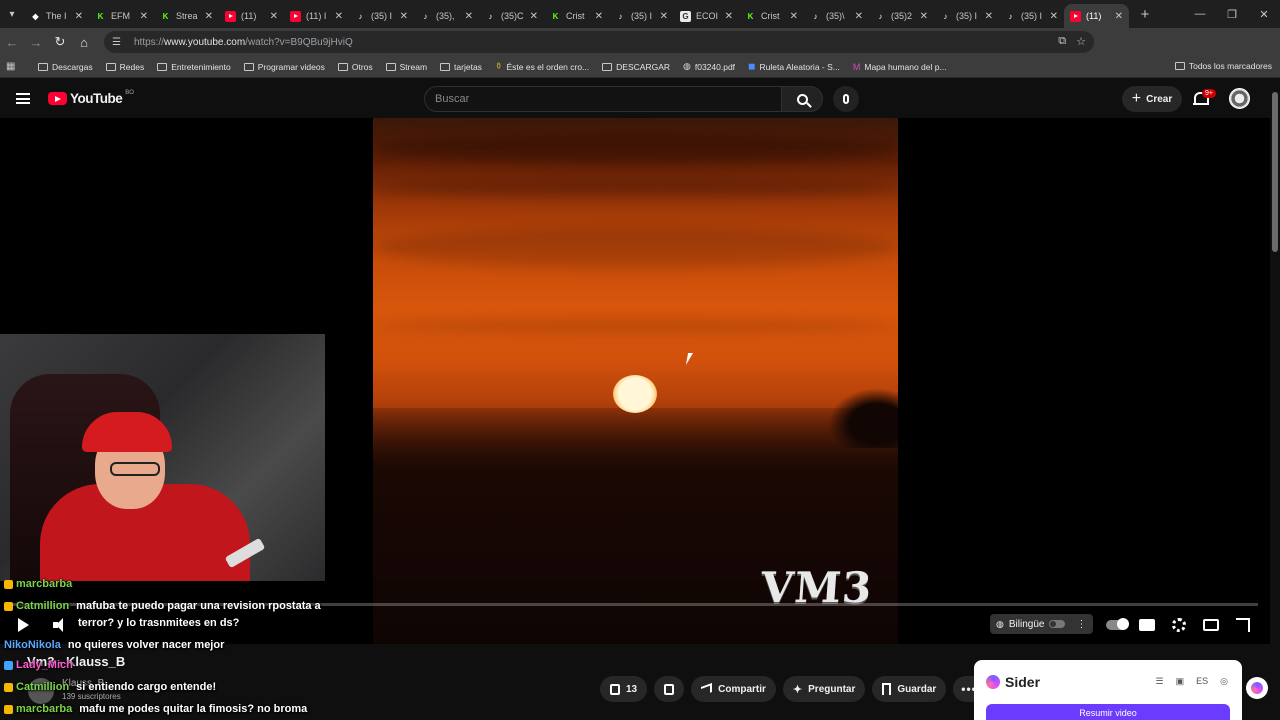 The width and height of the screenshot is (1280, 720). Describe the element at coordinates (406, 66) in the screenshot. I see `bookmark-item: Stream` at that location.